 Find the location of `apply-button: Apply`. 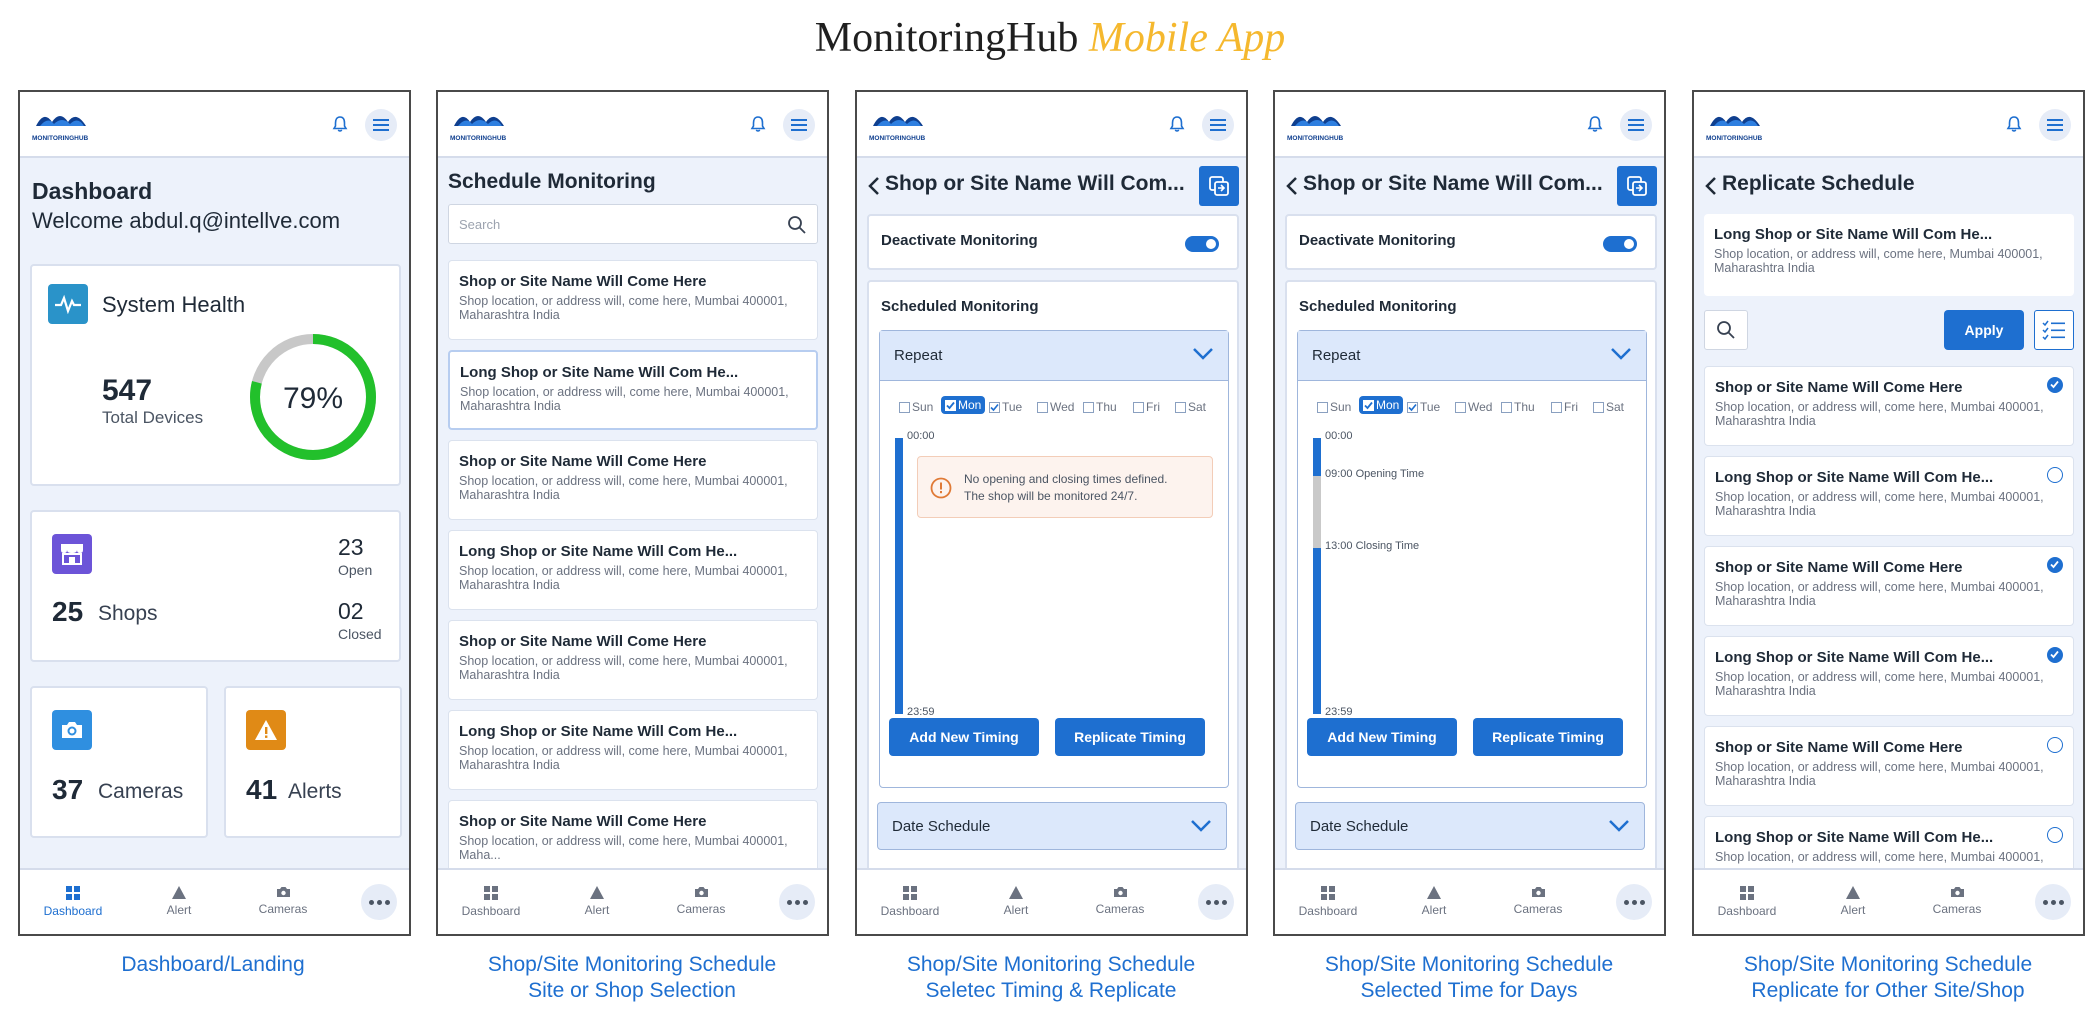

apply-button: Apply is located at coordinates (1984, 330).